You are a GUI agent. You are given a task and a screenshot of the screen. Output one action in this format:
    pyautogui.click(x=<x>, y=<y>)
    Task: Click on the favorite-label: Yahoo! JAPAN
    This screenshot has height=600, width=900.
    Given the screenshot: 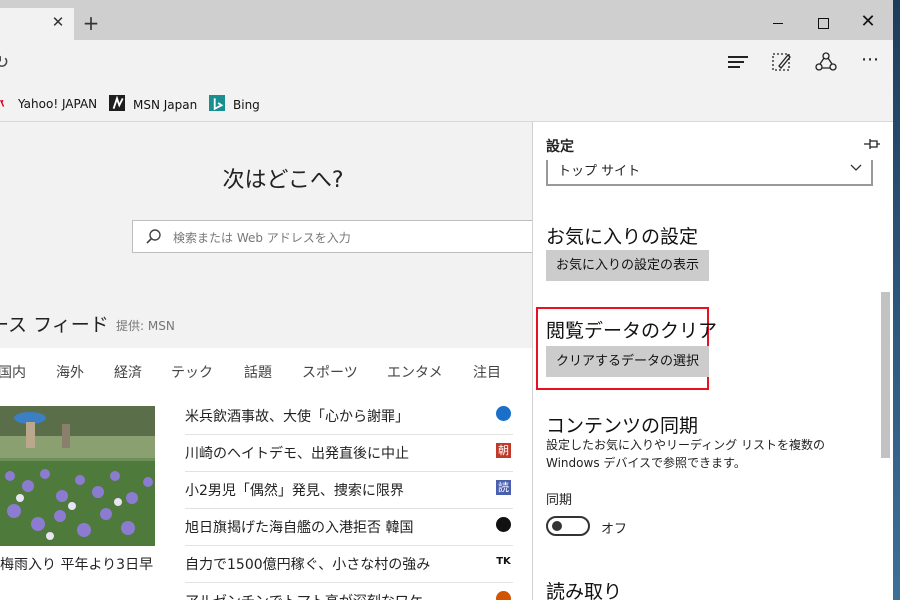 What is the action you would take?
    pyautogui.click(x=58, y=104)
    